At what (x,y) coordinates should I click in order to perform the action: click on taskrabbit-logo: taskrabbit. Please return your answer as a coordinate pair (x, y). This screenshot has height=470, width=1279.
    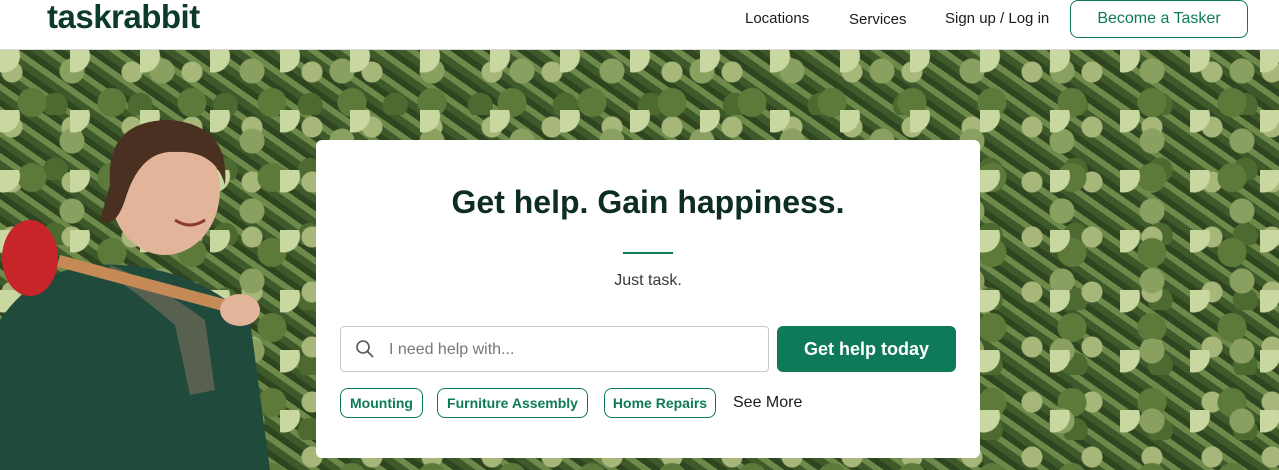
    Looking at the image, I should click on (123, 18).